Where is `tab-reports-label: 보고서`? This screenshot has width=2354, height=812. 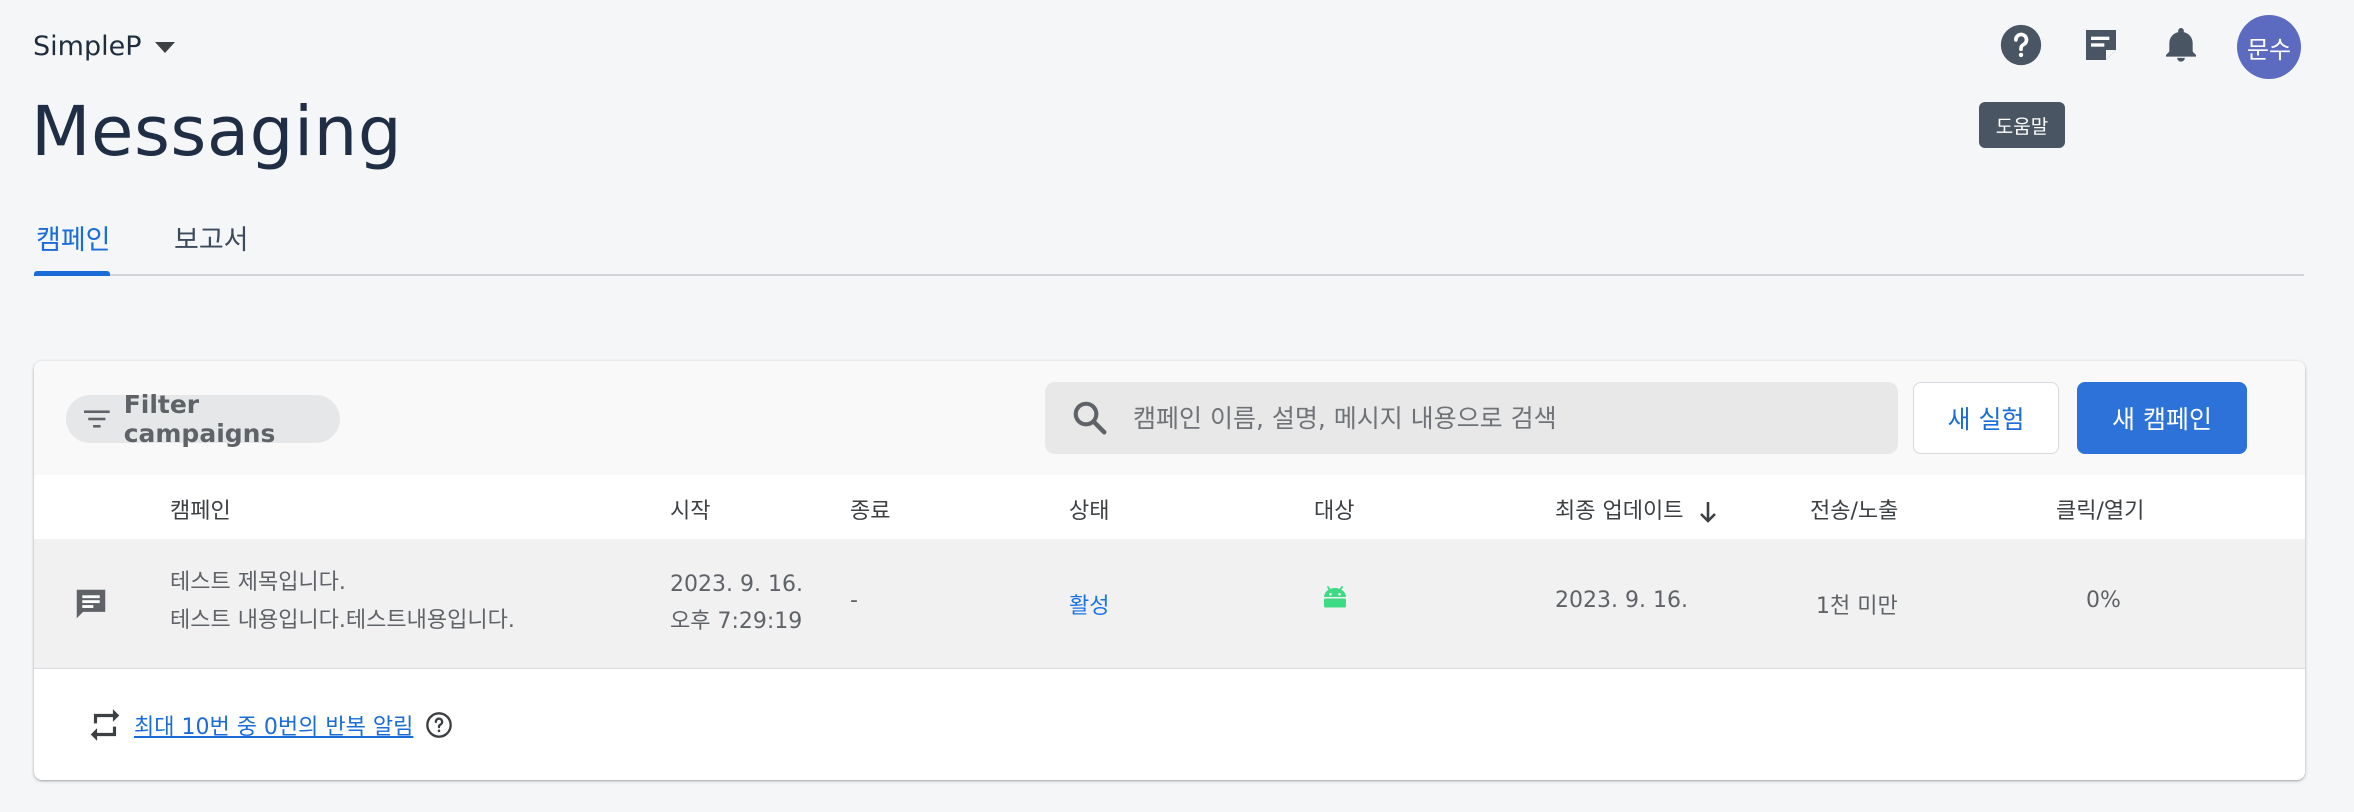 tab-reports-label: 보고서 is located at coordinates (211, 240).